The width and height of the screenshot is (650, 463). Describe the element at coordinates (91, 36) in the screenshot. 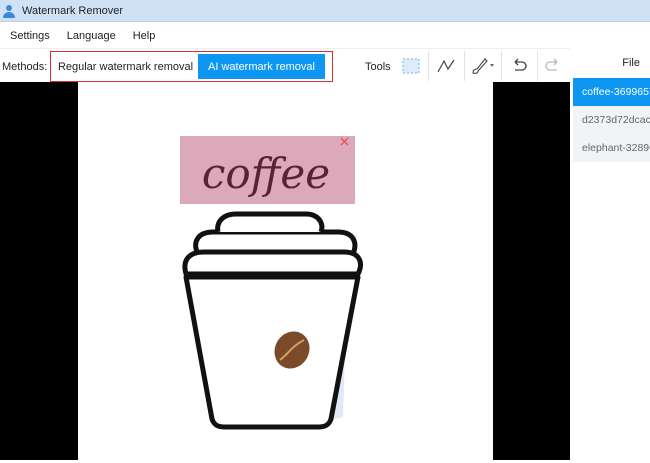

I see `menu-language: Language` at that location.